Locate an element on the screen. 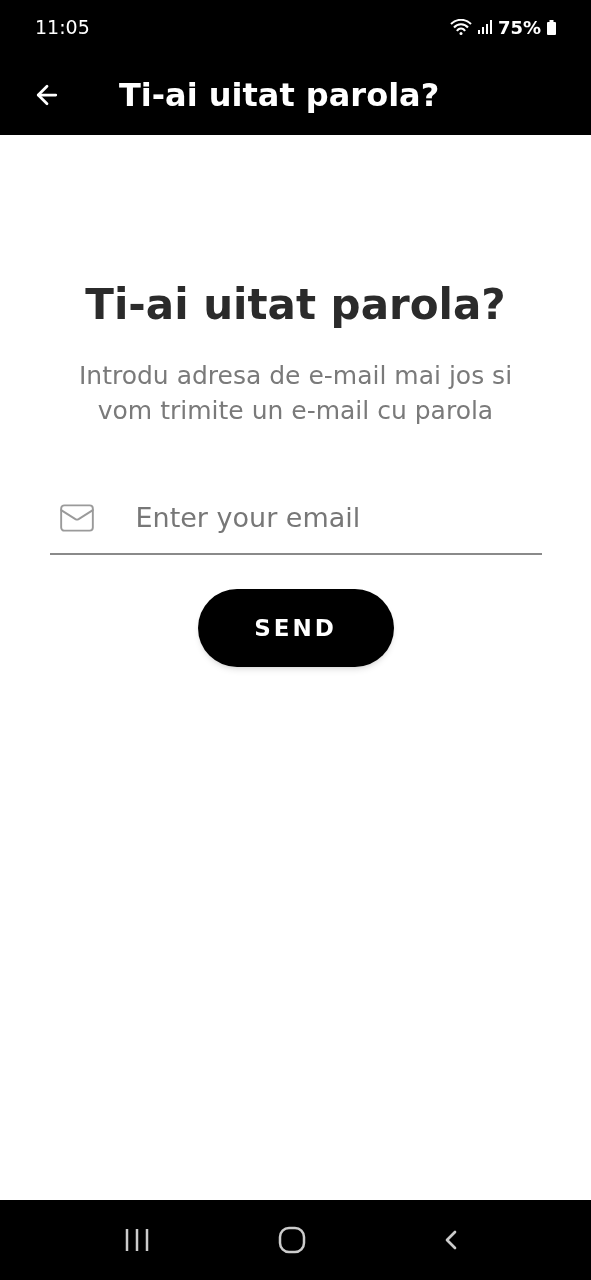  app-bar-title: Ti-ai uitat parola? is located at coordinates (279, 95).